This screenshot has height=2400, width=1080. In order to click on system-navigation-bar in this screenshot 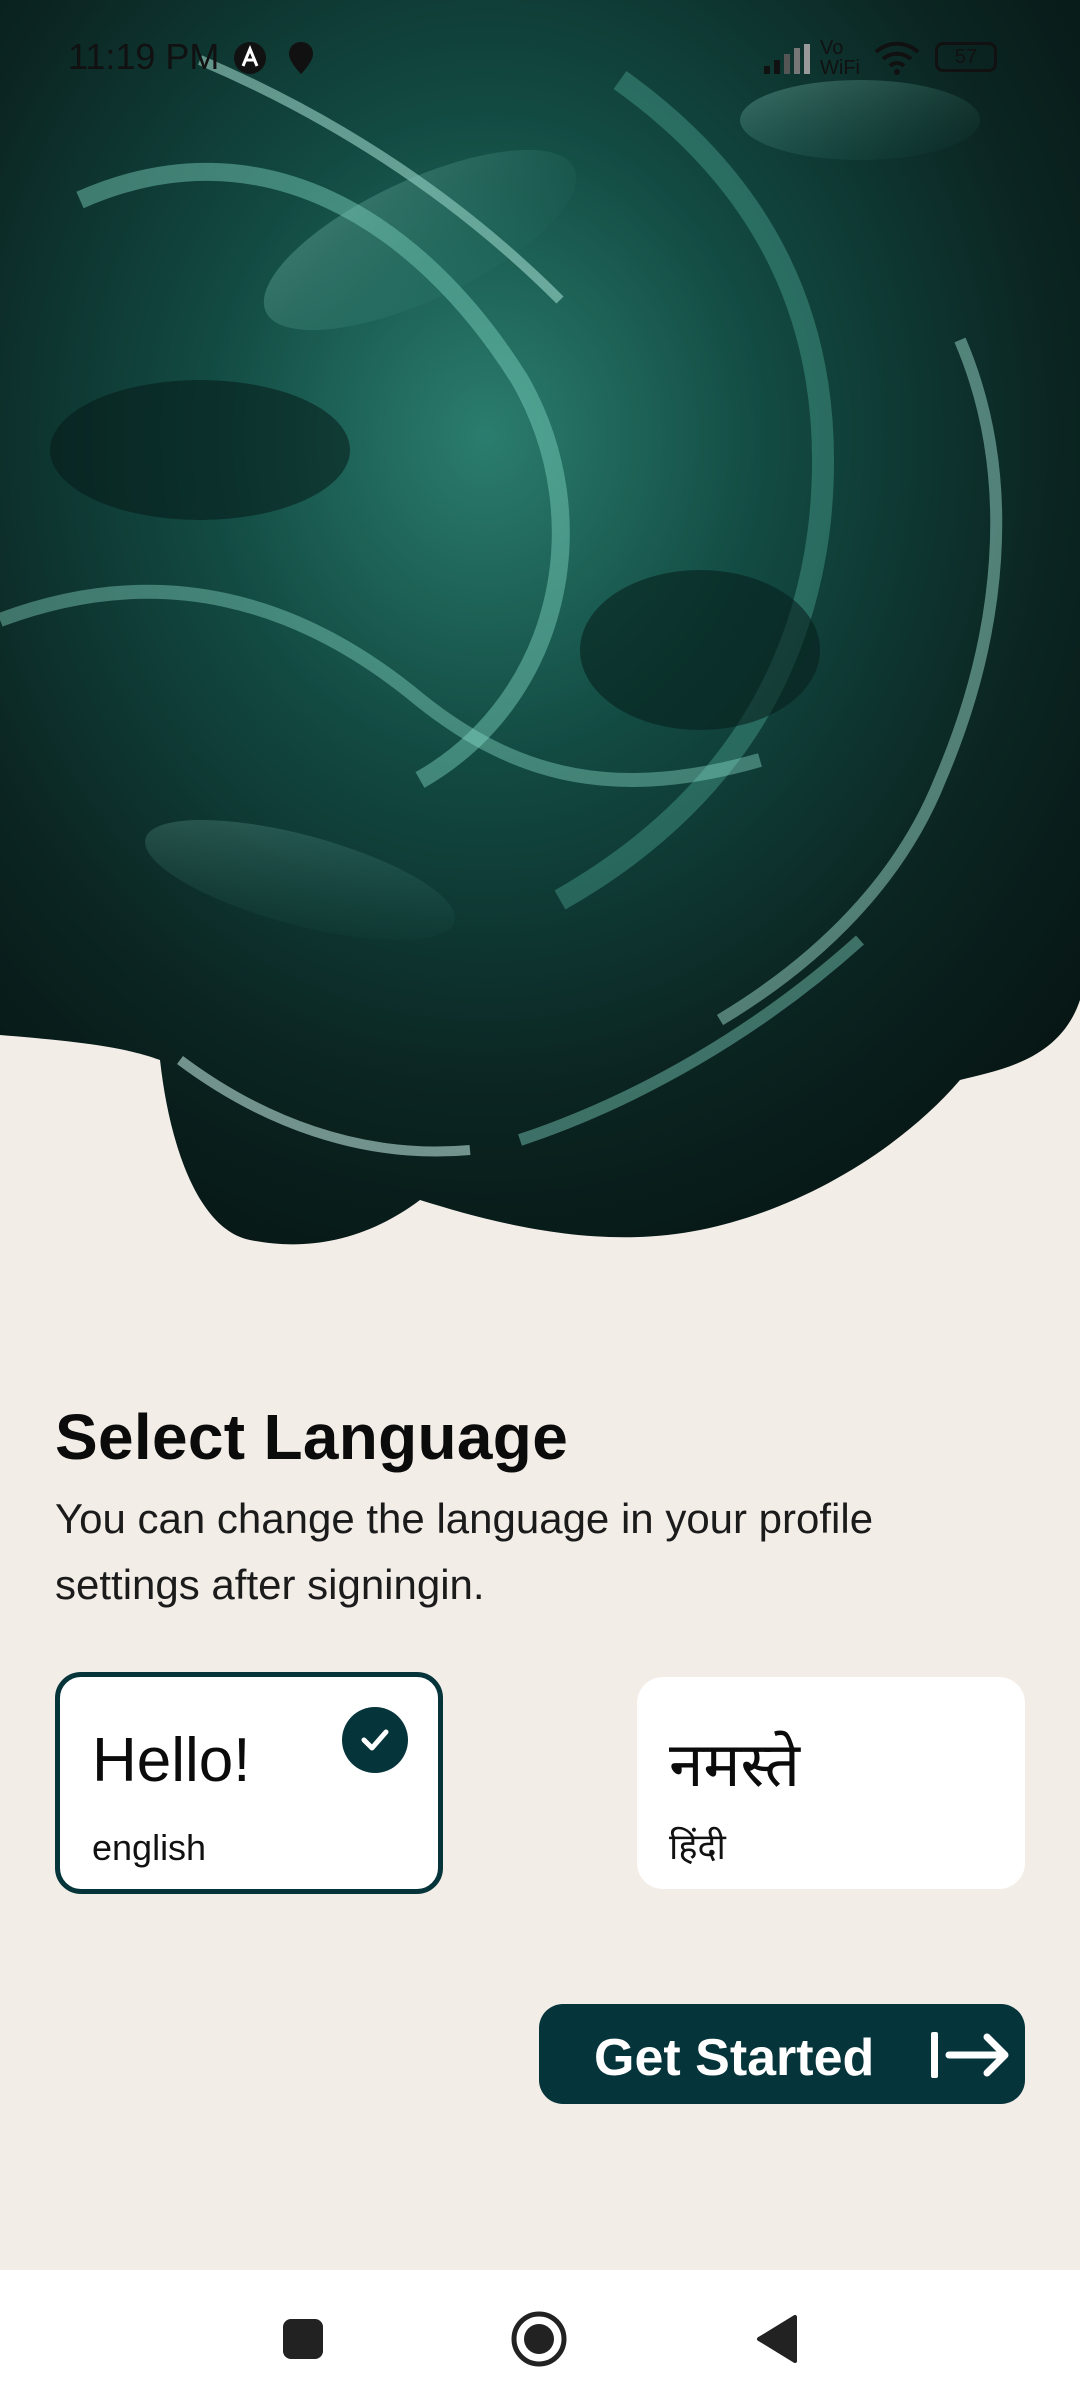, I will do `click(540, 2335)`.